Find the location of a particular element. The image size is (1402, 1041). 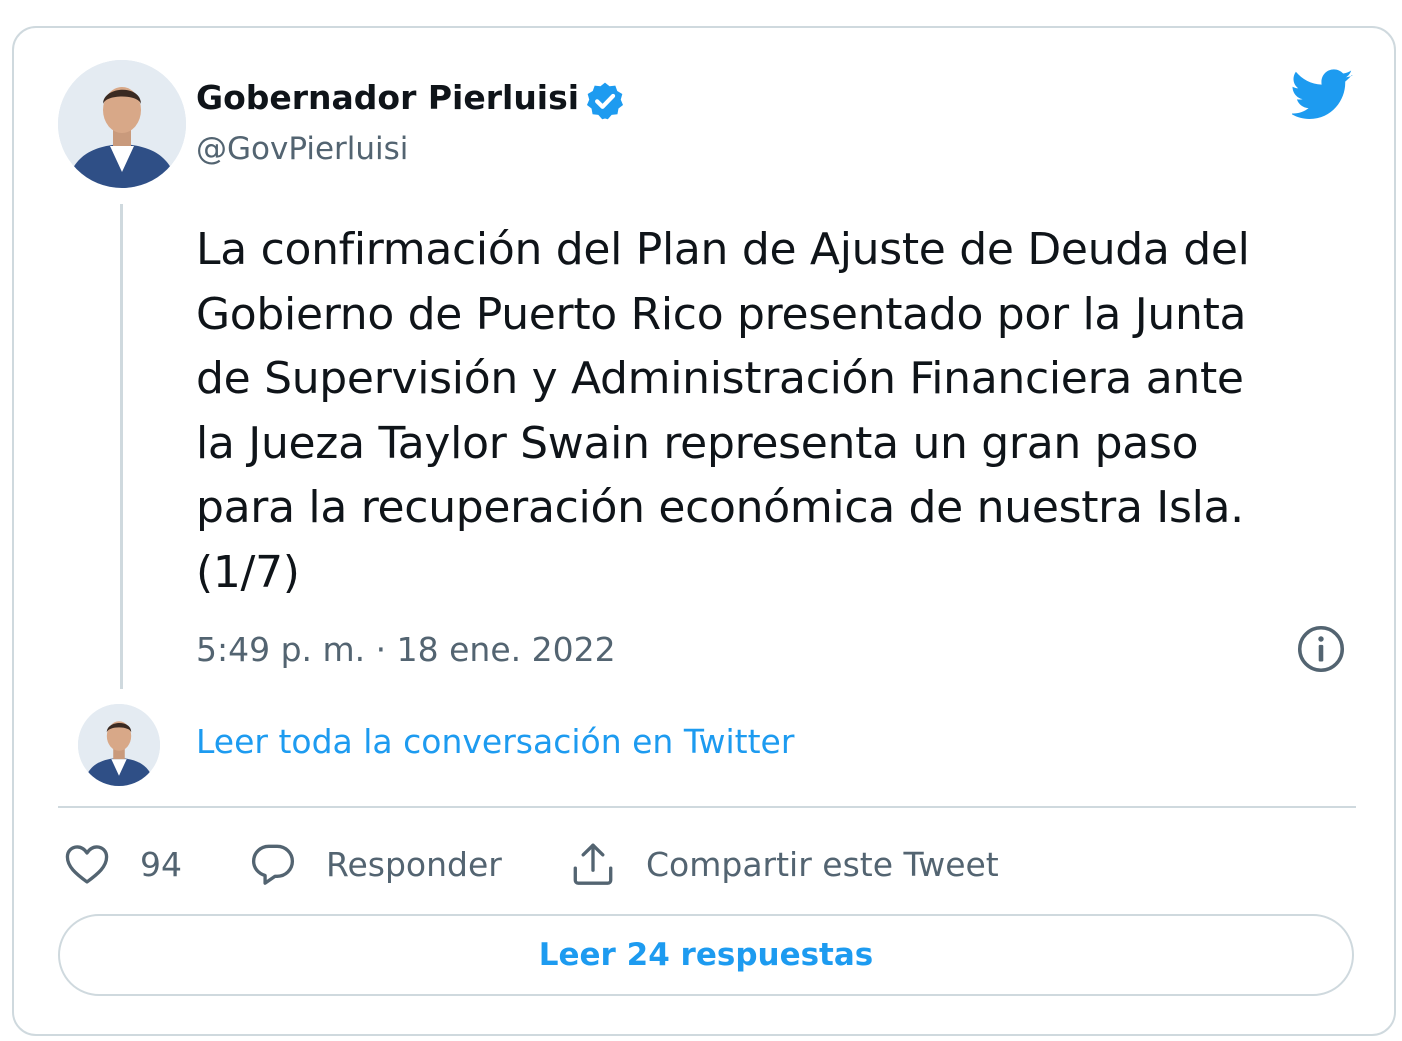

like-button: 94 is located at coordinates (122, 864).